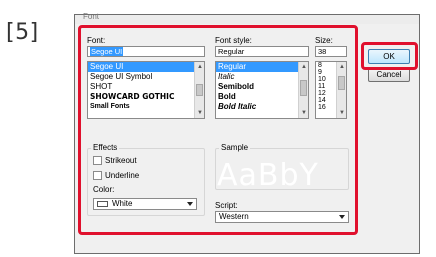 The image size is (436, 257). What do you see at coordinates (146, 97) in the screenshot?
I see `list-item: SHOWCARD GOTHIC` at bounding box center [146, 97].